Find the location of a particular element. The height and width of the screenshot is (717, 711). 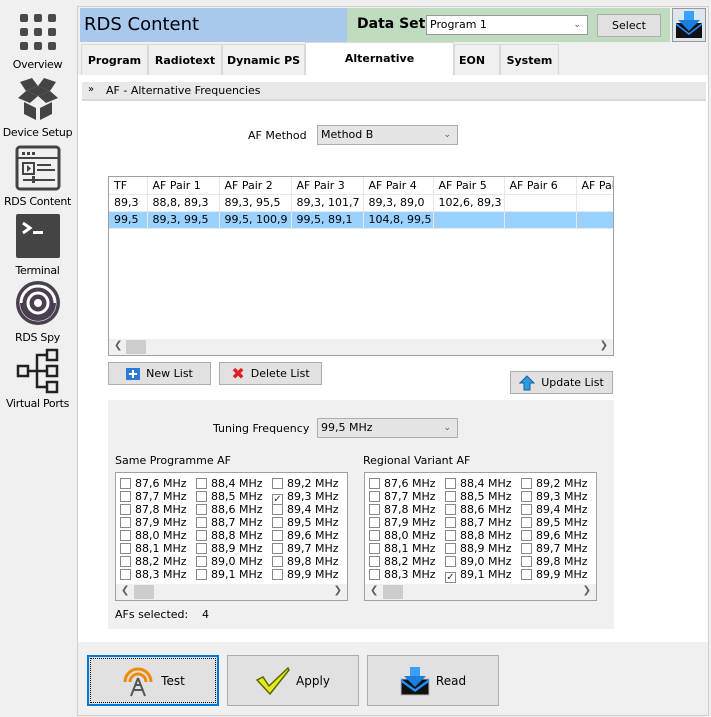

tuning-frequency-select: 99,5 MHz ⌄ is located at coordinates (387, 428).